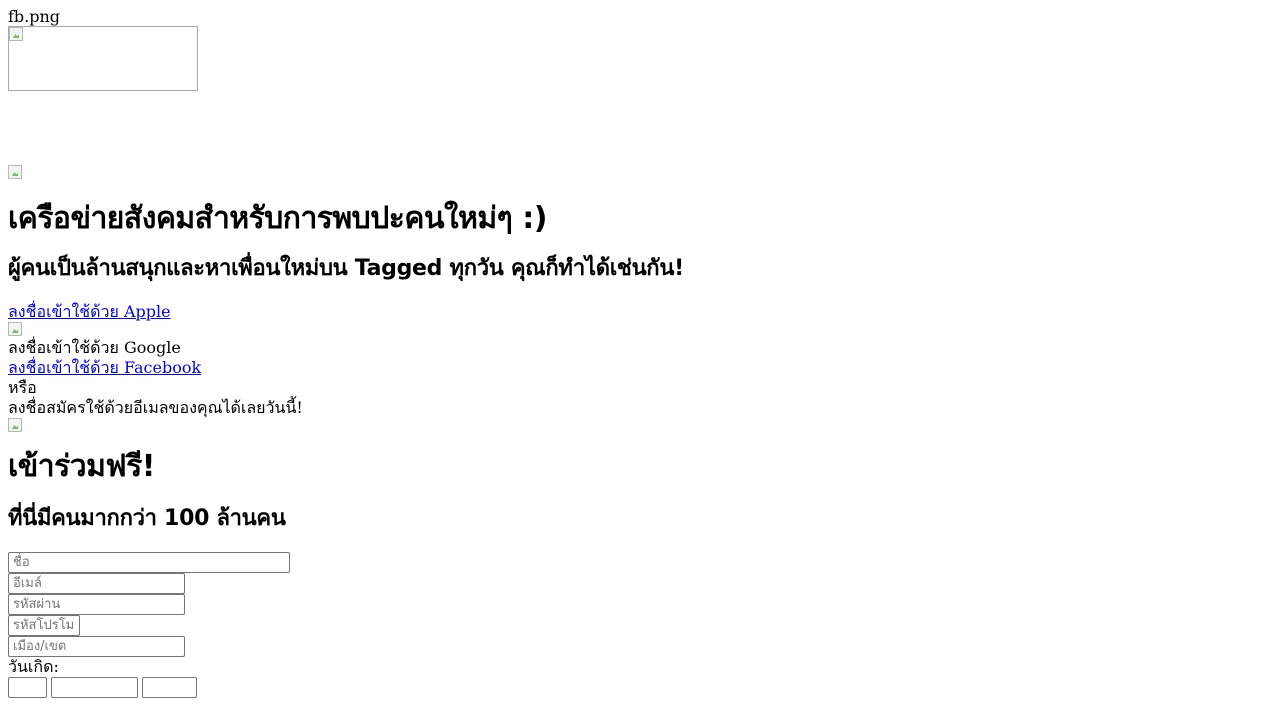 The image size is (1280, 720). What do you see at coordinates (44, 625) in the screenshot?
I see `promo-code-input` at bounding box center [44, 625].